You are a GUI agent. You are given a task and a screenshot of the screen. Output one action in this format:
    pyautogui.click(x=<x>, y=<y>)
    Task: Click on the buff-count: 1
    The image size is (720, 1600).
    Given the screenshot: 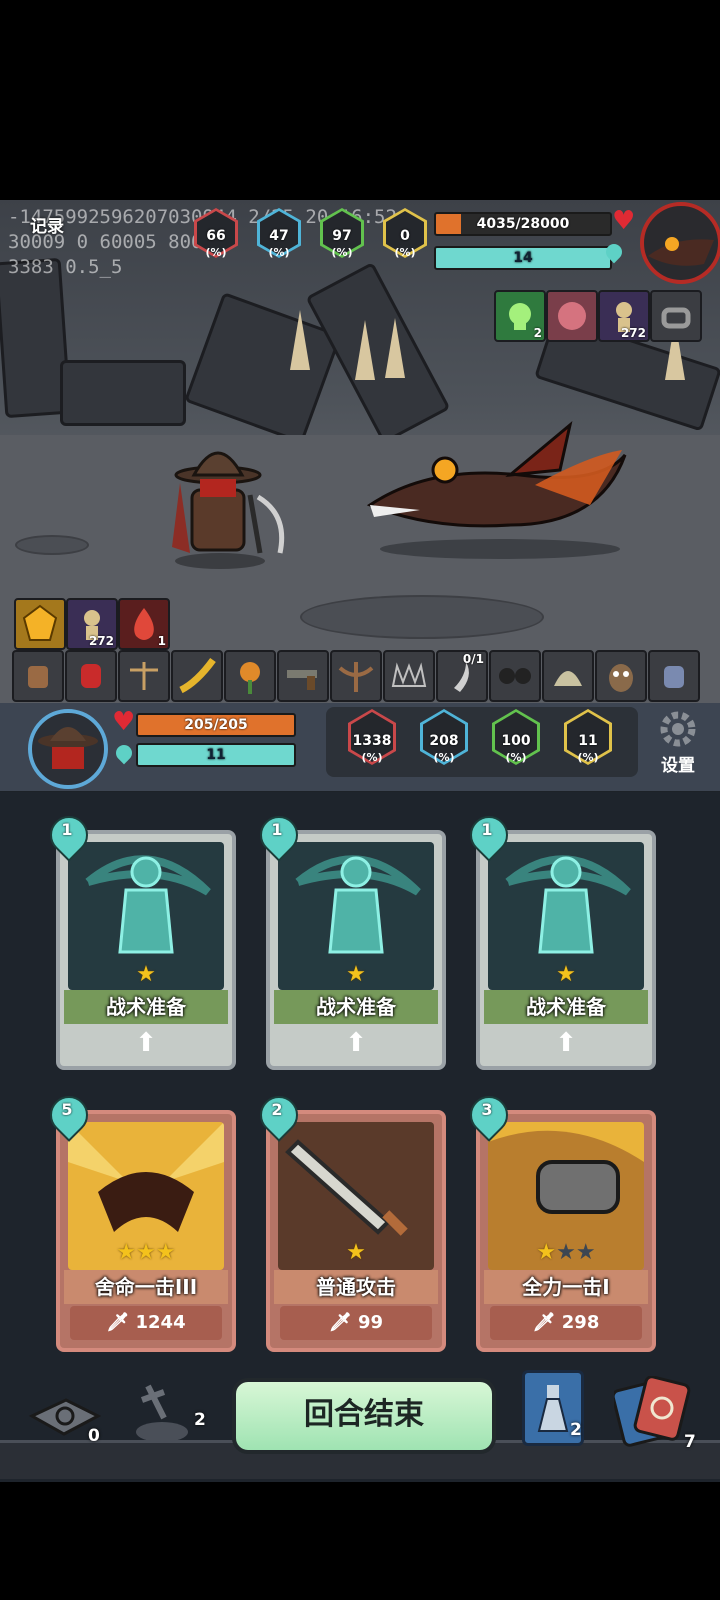 What is the action you would take?
    pyautogui.click(x=161, y=641)
    